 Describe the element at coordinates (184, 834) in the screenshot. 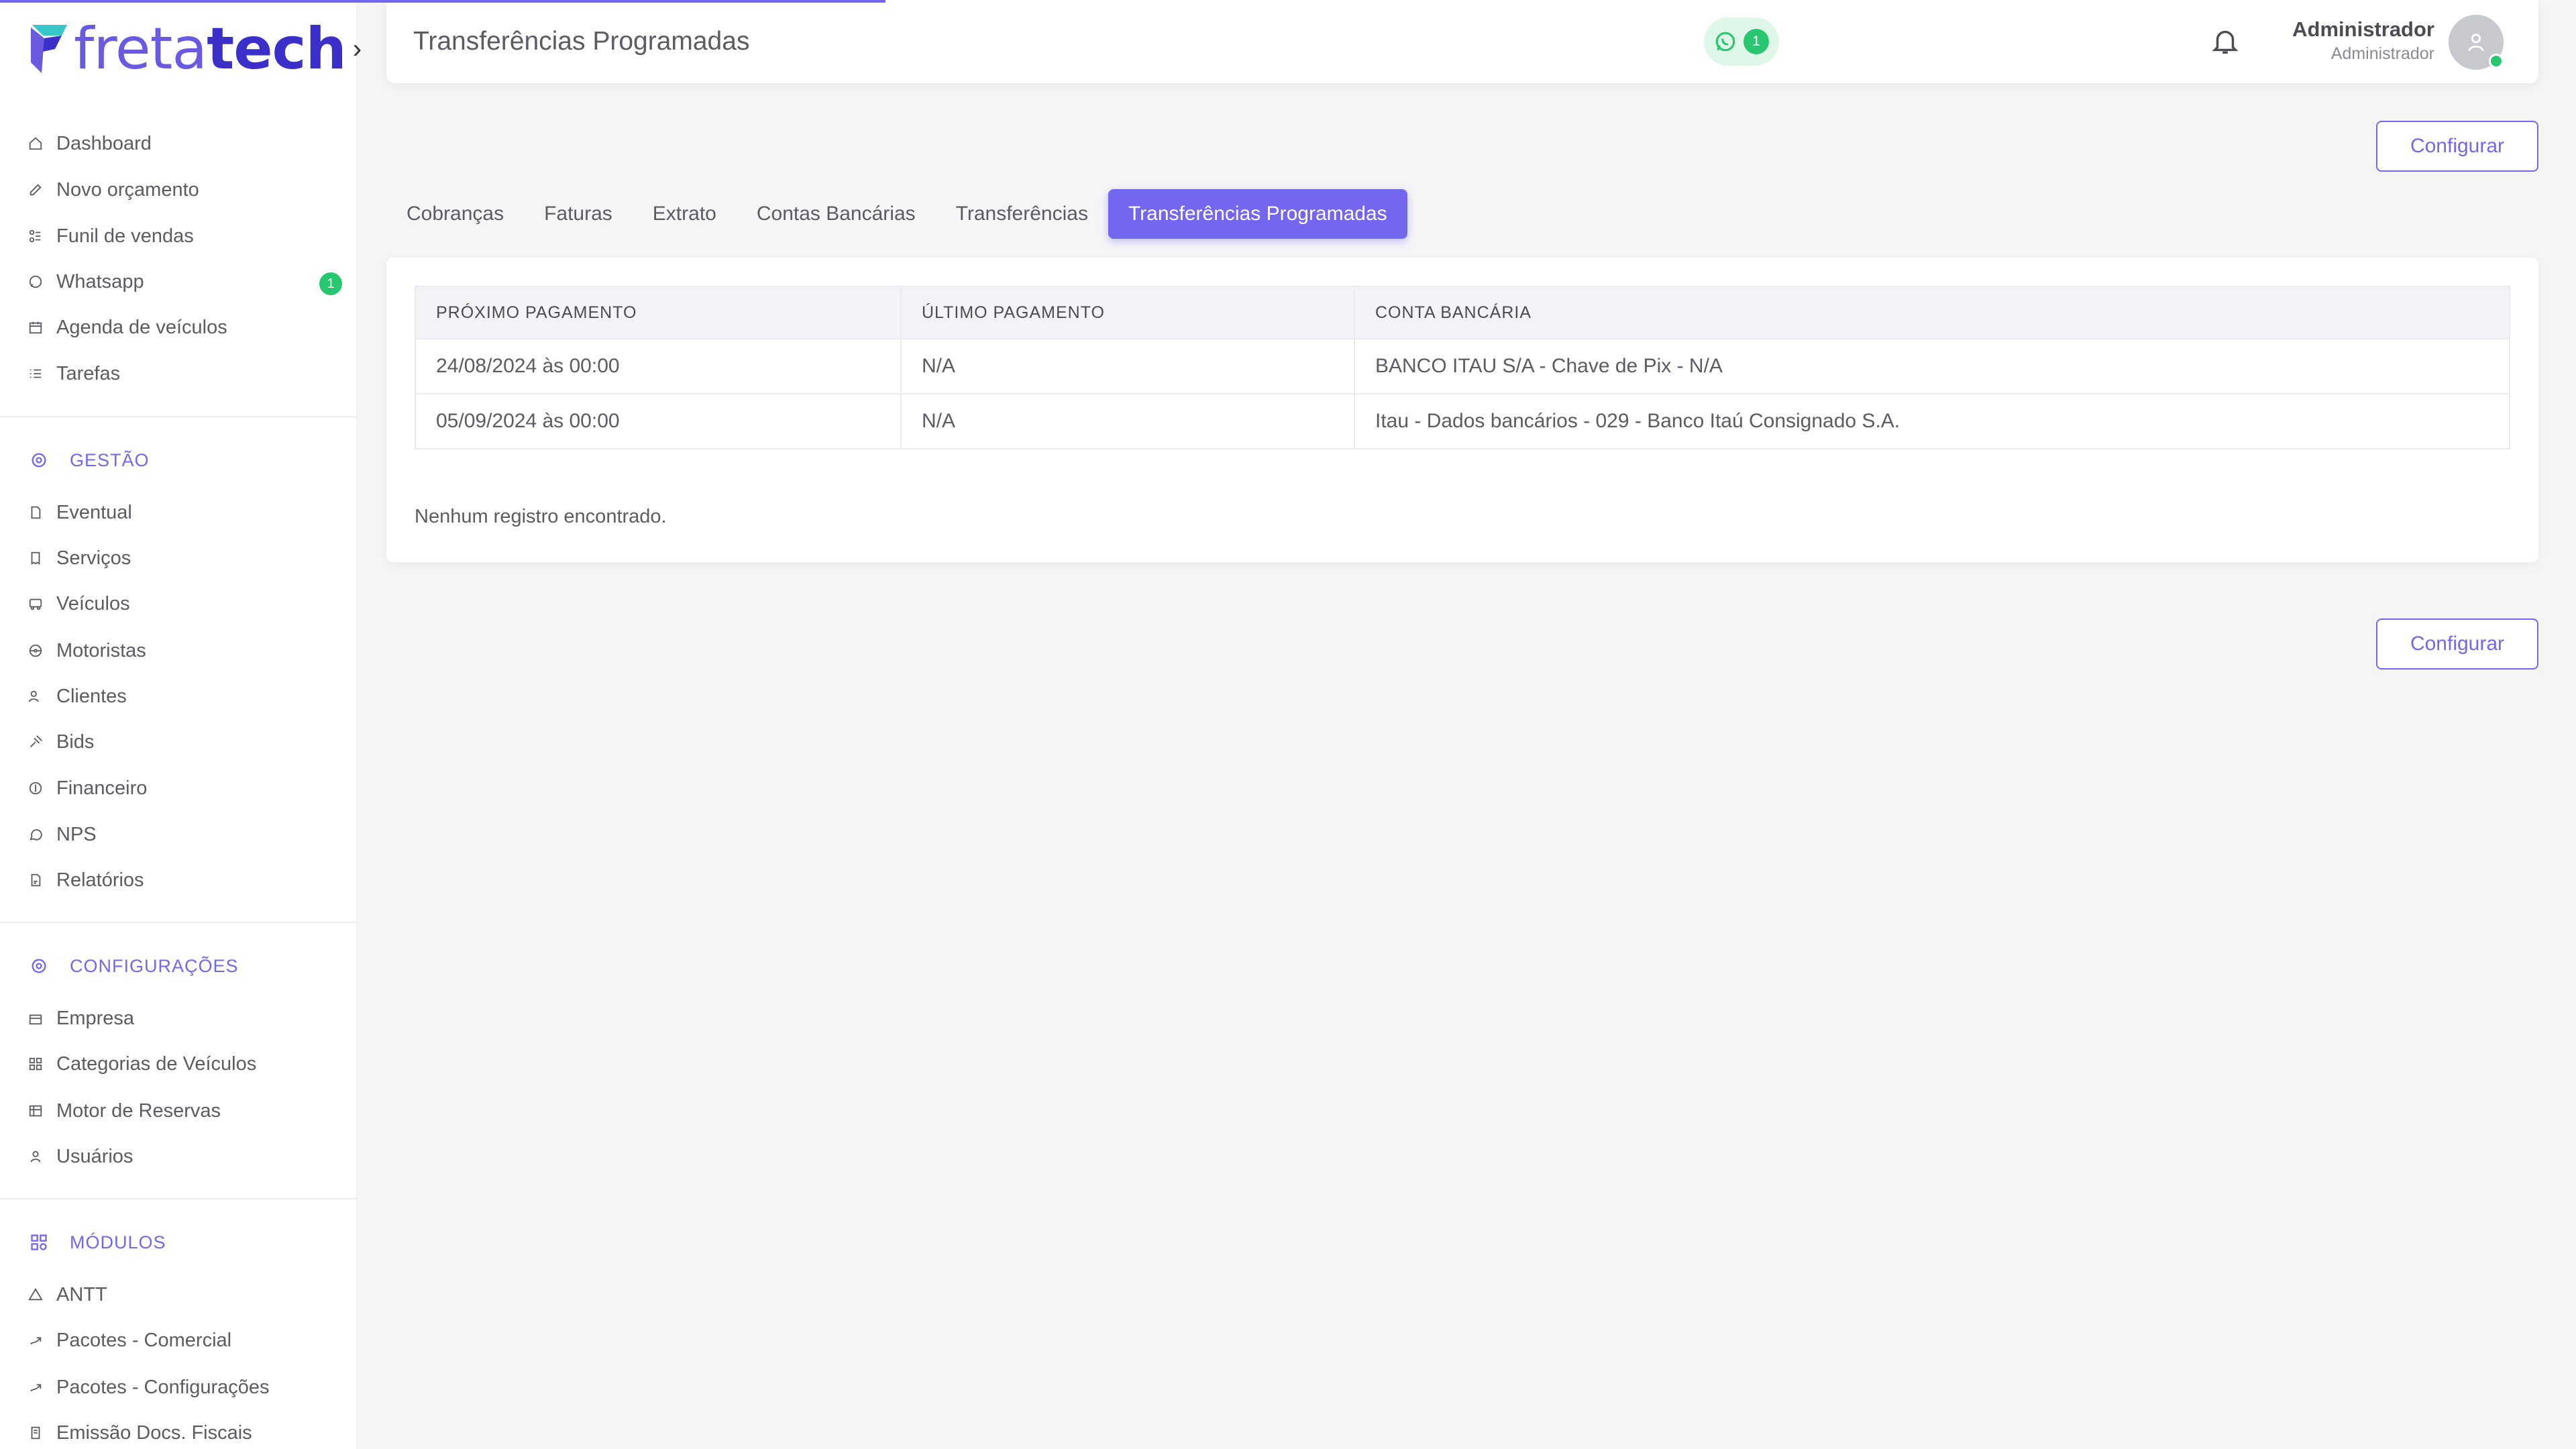

I see `sidebar-item-nps: NPS` at that location.